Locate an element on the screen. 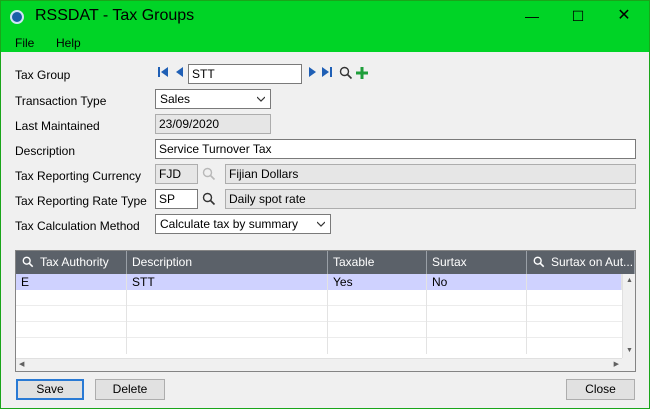 This screenshot has height=409, width=650. reporting-currency-name-field: Fijian Dollars is located at coordinates (430, 174).